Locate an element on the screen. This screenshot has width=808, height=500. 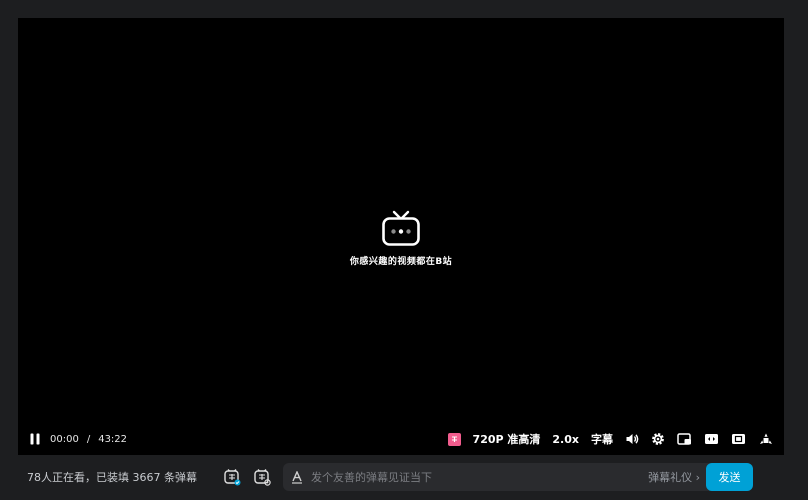
volume-icon is located at coordinates (632, 439).